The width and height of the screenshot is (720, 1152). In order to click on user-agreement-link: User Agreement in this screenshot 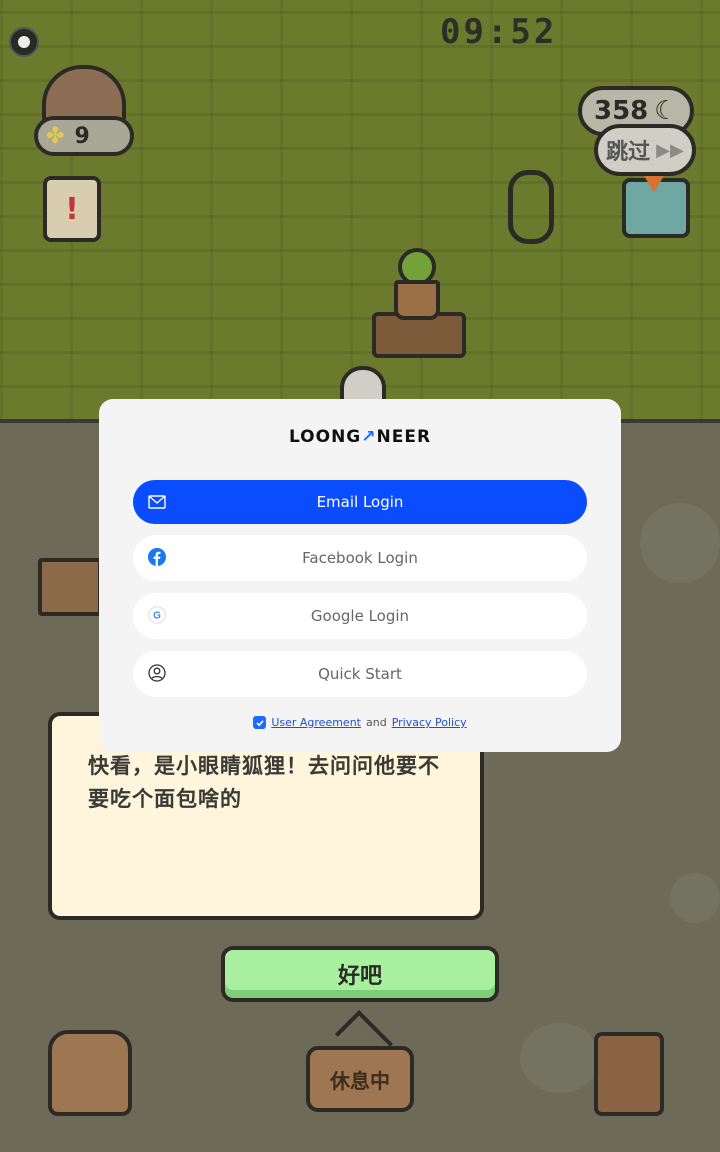, I will do `click(316, 722)`.